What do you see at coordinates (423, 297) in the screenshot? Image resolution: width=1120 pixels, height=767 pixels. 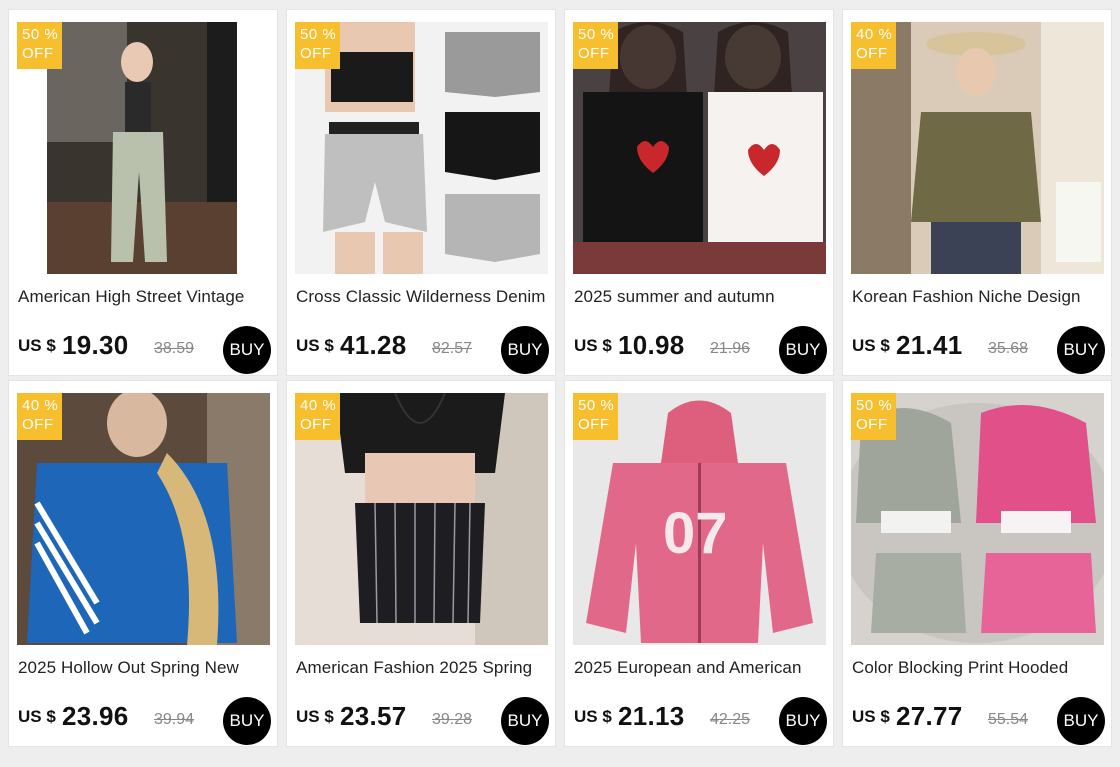 I see `product-title: Cross Classic Wilderness Denim` at bounding box center [423, 297].